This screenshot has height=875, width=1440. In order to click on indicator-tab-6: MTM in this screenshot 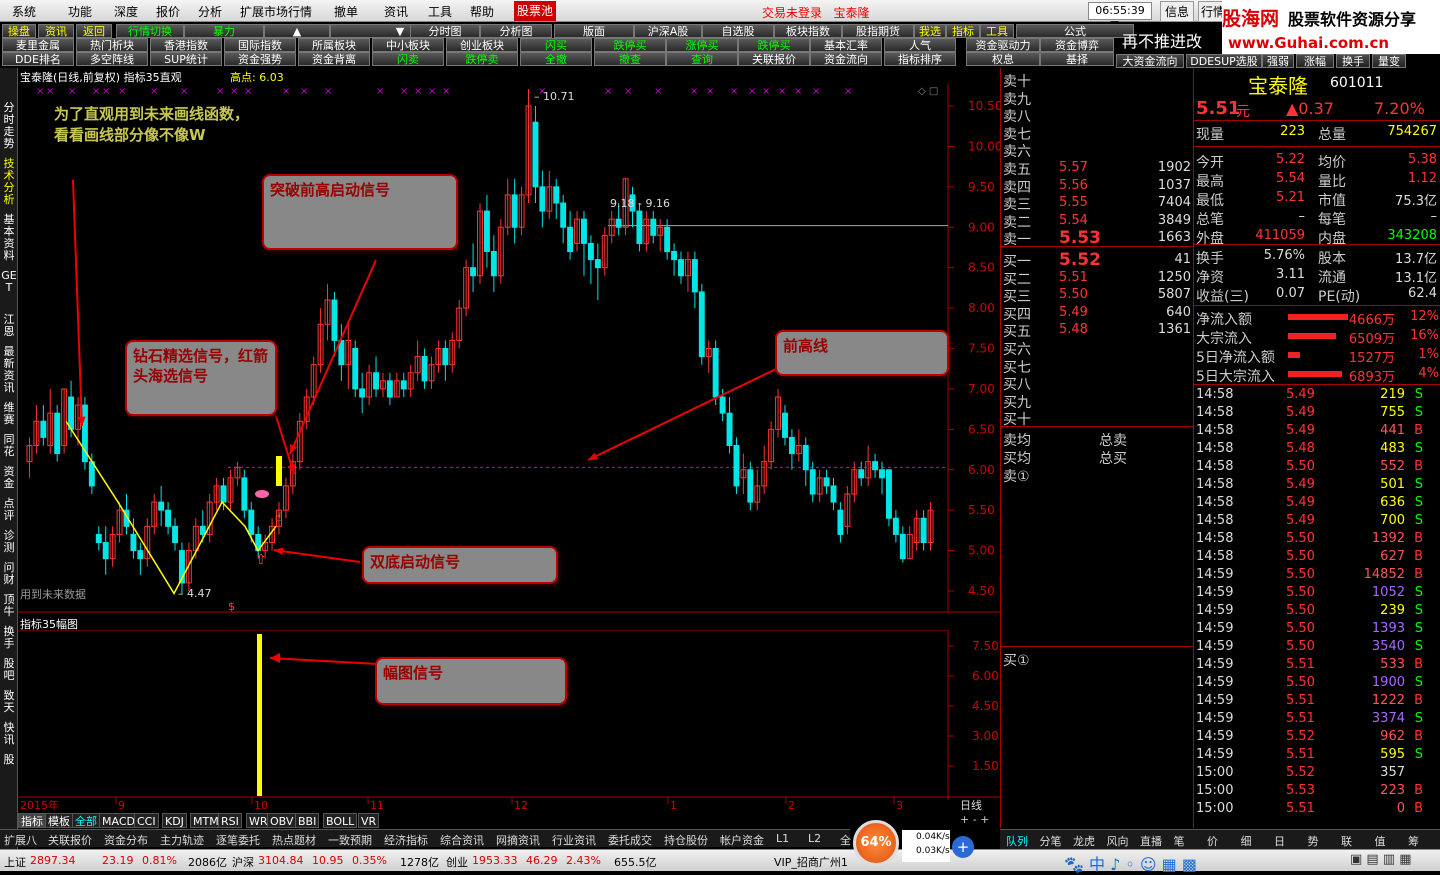, I will do `click(206, 820)`.